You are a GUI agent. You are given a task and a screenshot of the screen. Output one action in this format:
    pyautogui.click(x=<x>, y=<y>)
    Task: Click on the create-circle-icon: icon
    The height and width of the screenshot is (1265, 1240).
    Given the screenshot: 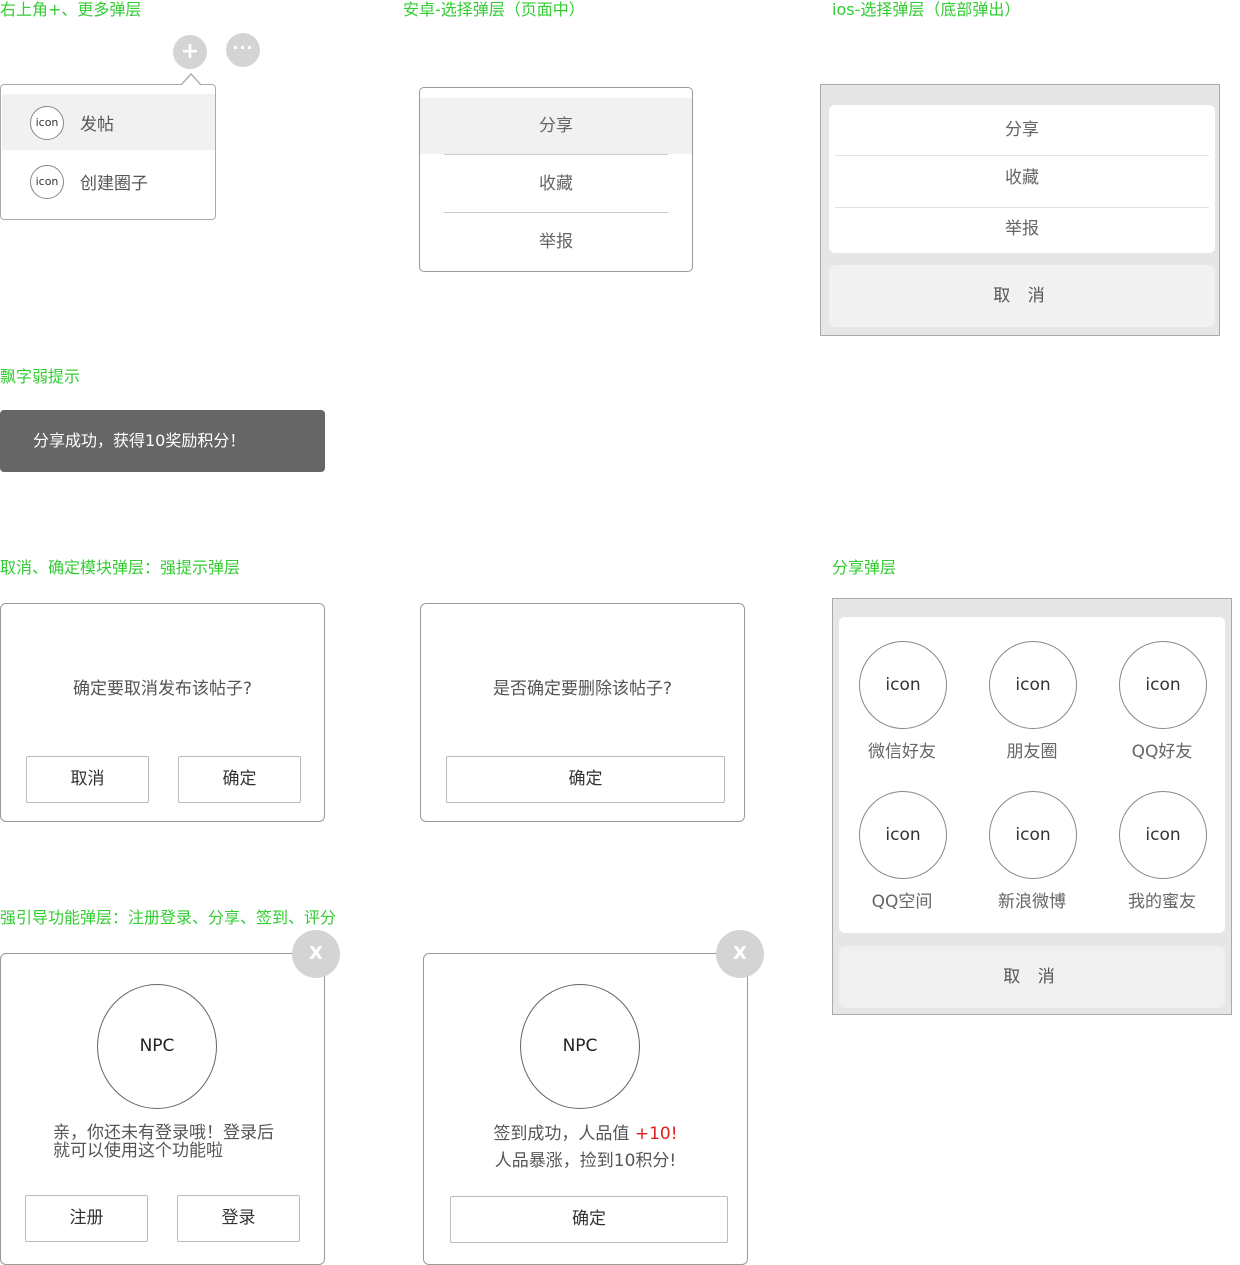 What is the action you would take?
    pyautogui.click(x=47, y=182)
    